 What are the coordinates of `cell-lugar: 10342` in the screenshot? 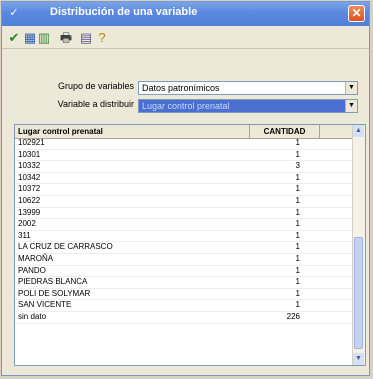 It's located at (29, 177).